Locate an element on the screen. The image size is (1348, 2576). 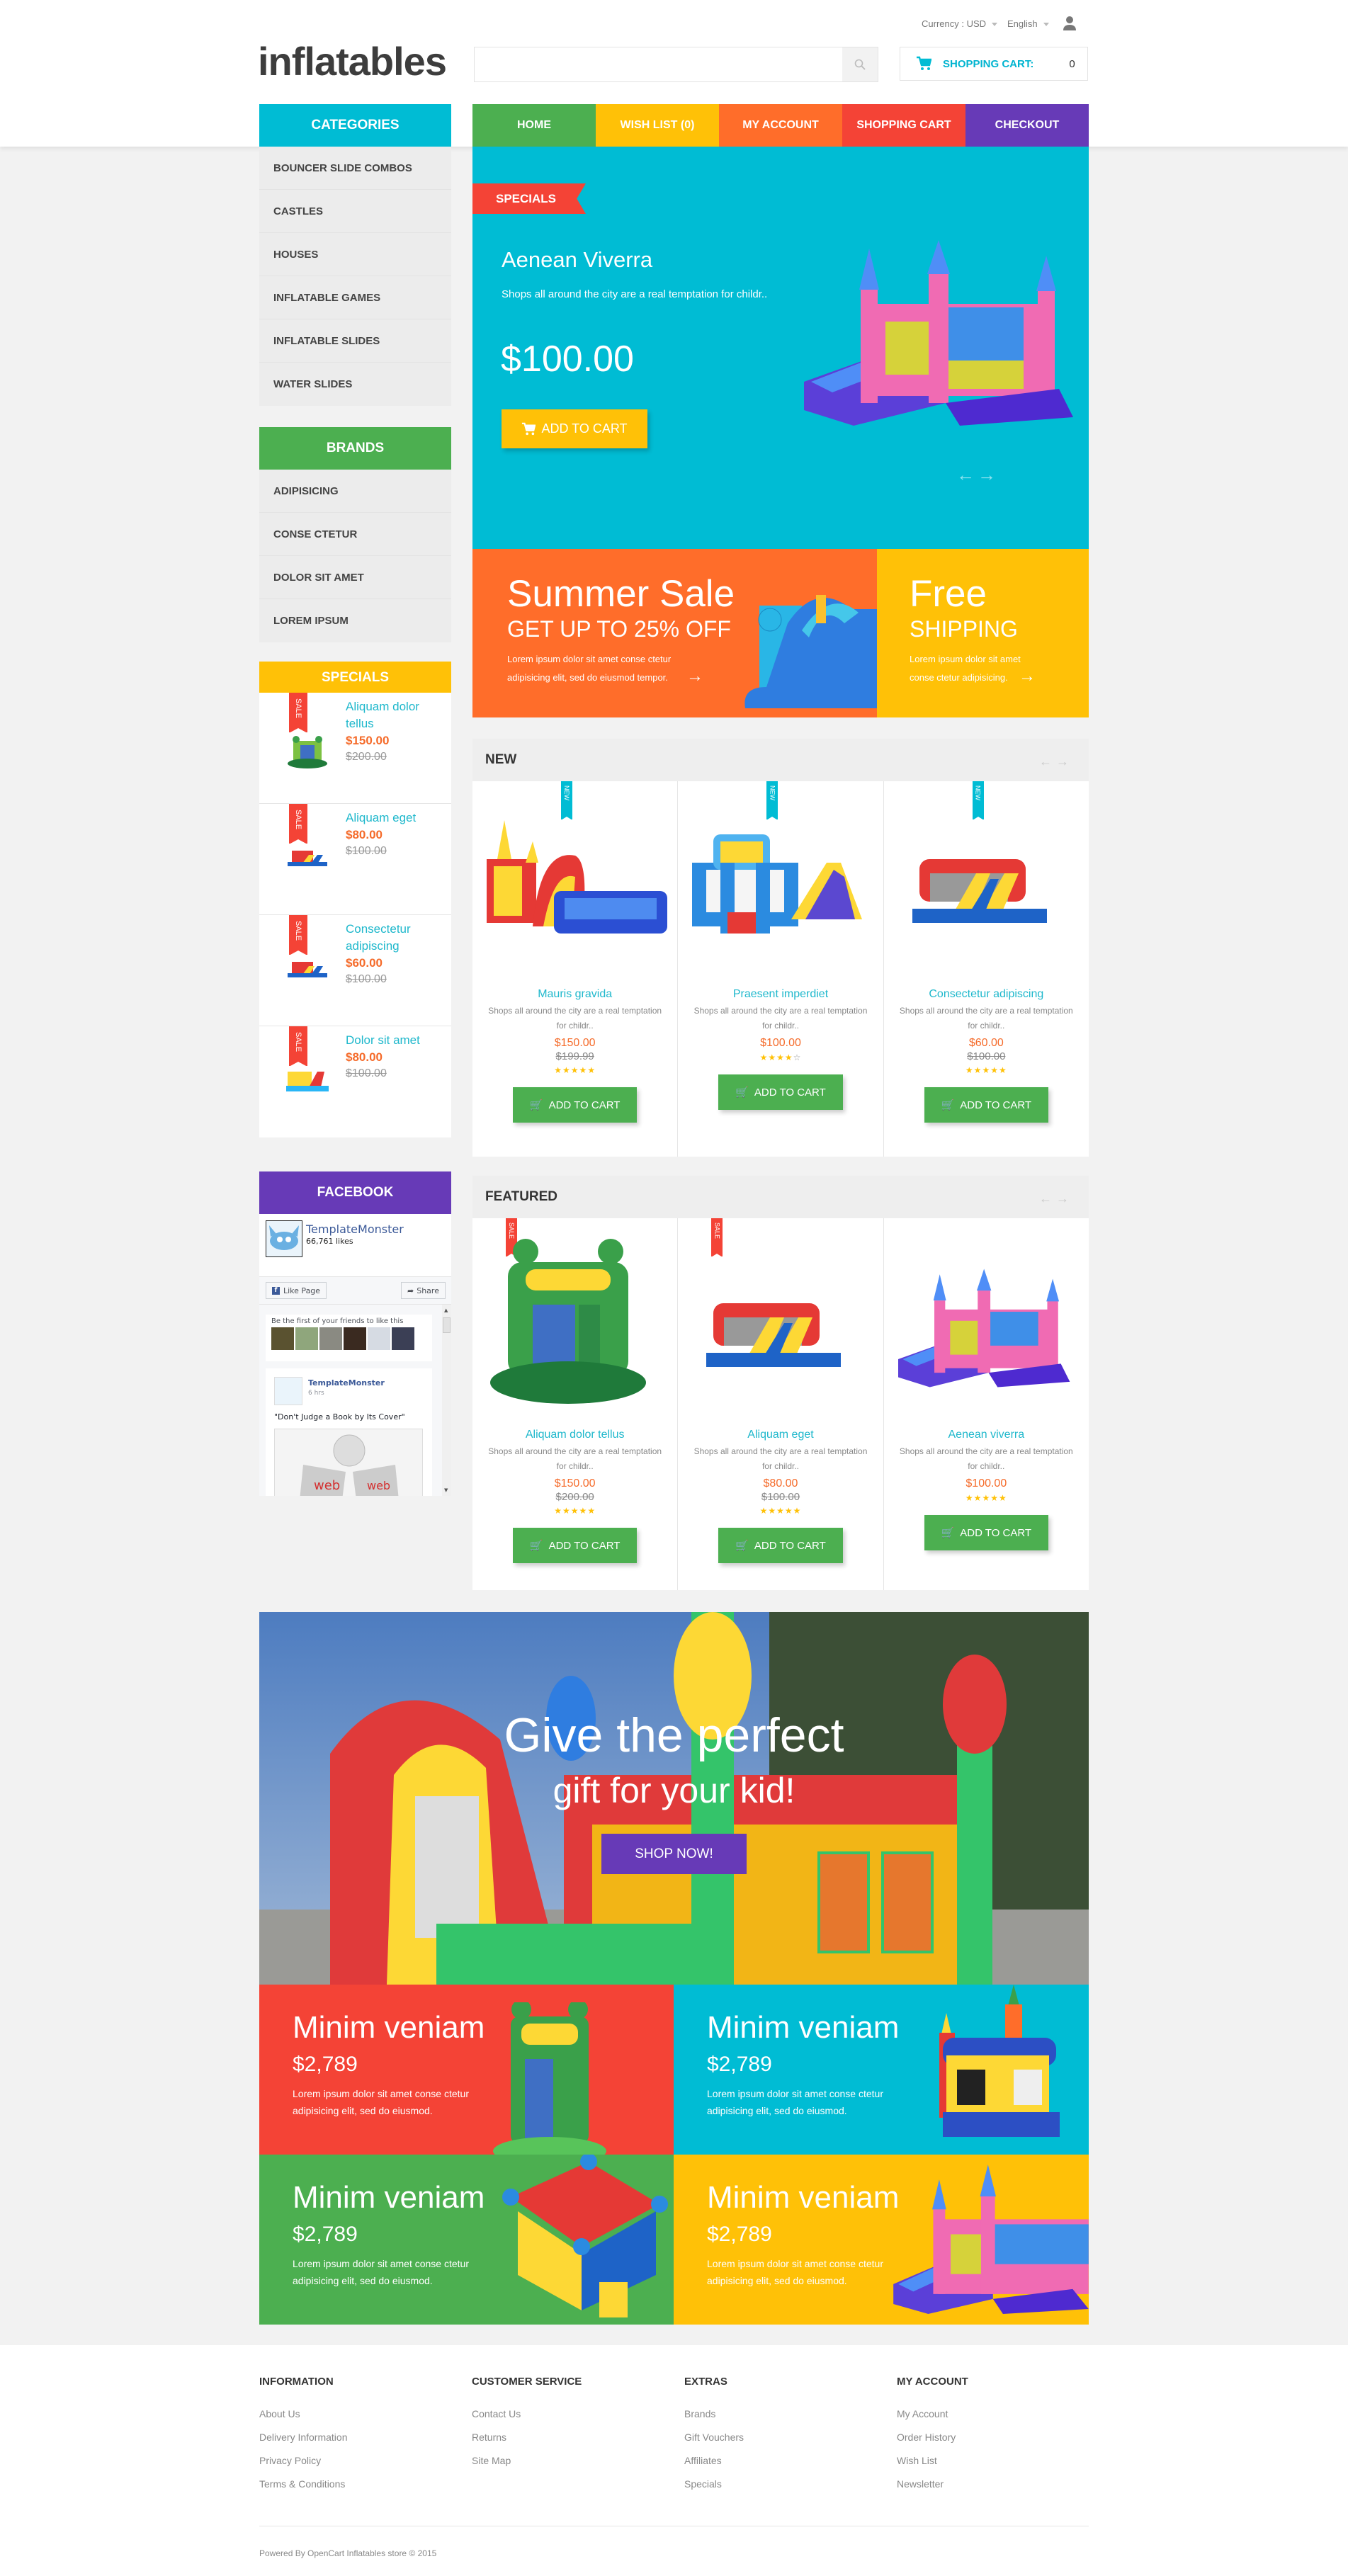
product-name: Aliquam eget is located at coordinates (781, 1435).